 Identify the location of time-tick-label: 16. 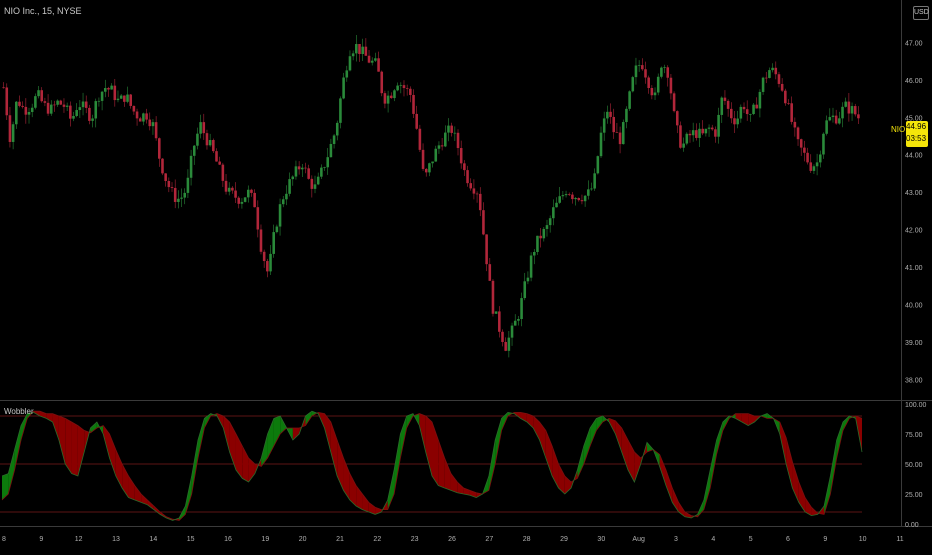
(228, 539).